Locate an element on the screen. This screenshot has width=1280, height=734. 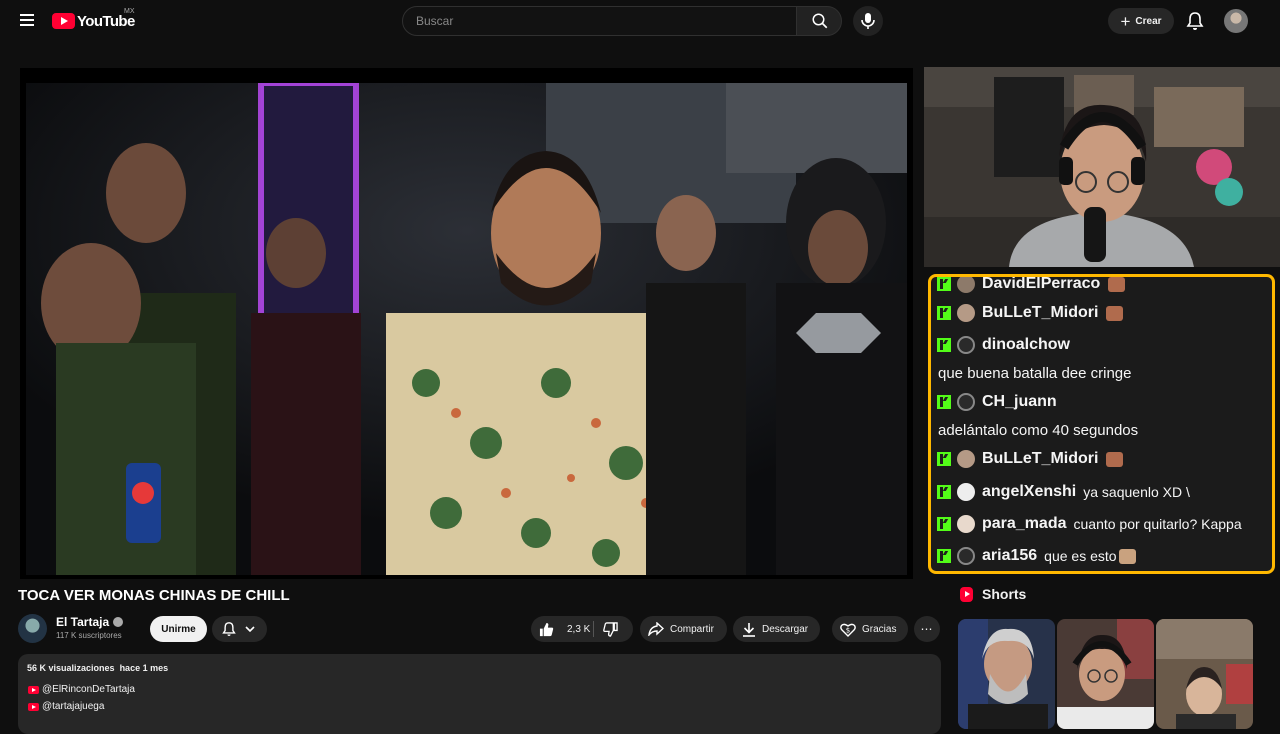
voice-search-button is located at coordinates (868, 21).